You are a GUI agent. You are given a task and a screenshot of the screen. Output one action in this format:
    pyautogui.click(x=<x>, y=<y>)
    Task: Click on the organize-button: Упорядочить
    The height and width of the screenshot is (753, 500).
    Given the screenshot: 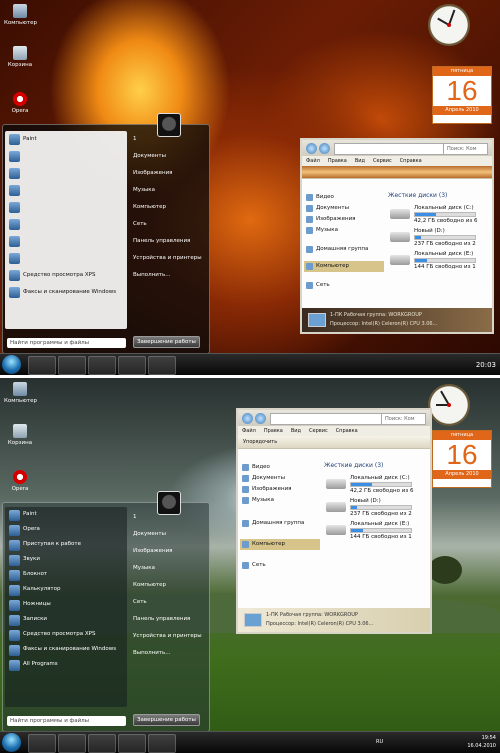 What is the action you would take?
    pyautogui.click(x=260, y=442)
    